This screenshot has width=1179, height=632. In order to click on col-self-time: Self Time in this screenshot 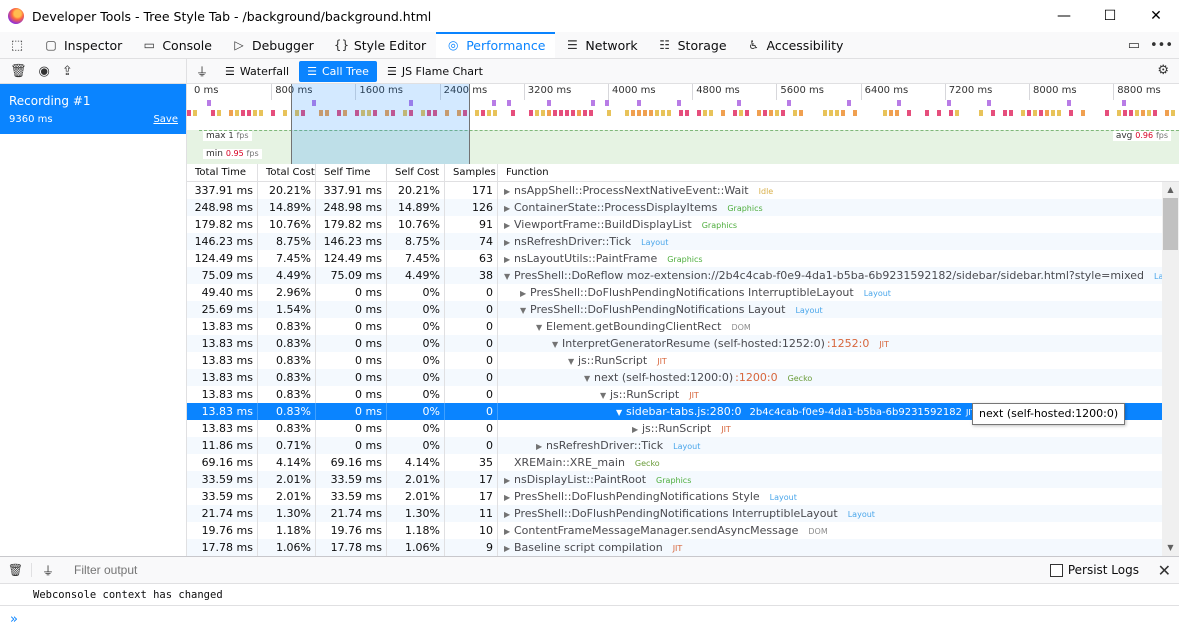, I will do `click(351, 172)`.